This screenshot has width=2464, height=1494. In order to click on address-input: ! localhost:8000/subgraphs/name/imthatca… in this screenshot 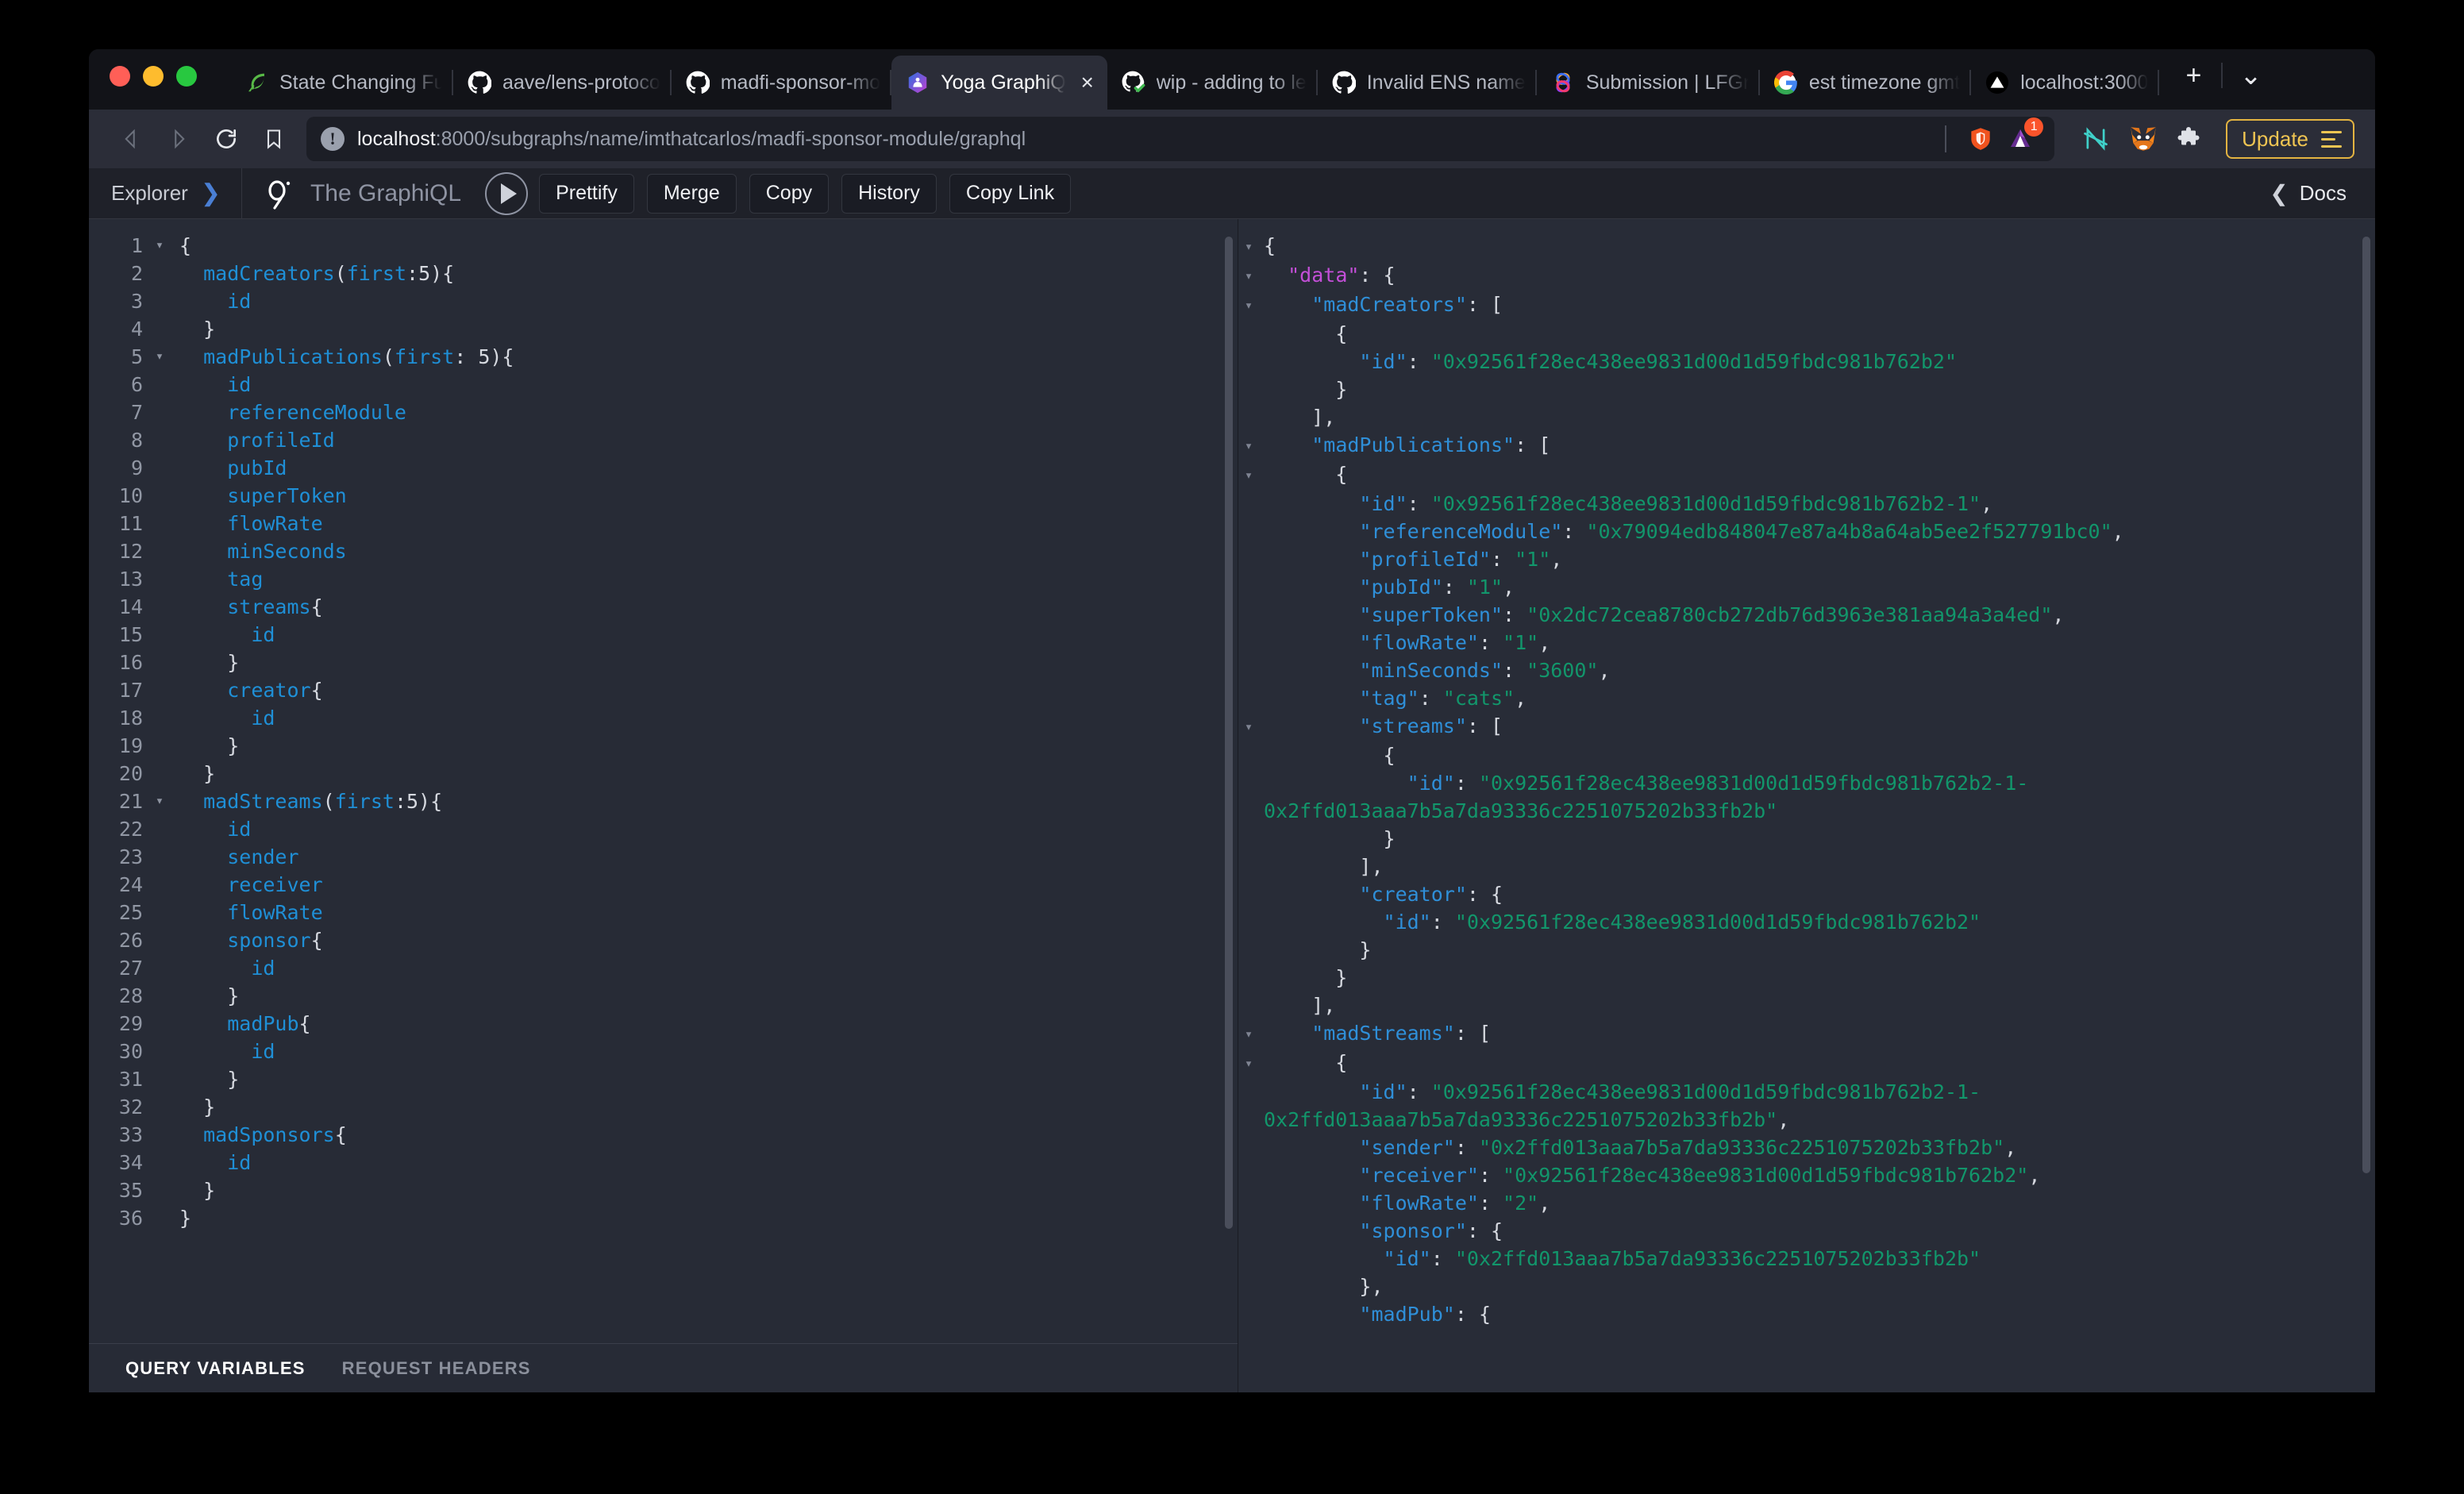, I will do `click(1180, 139)`.